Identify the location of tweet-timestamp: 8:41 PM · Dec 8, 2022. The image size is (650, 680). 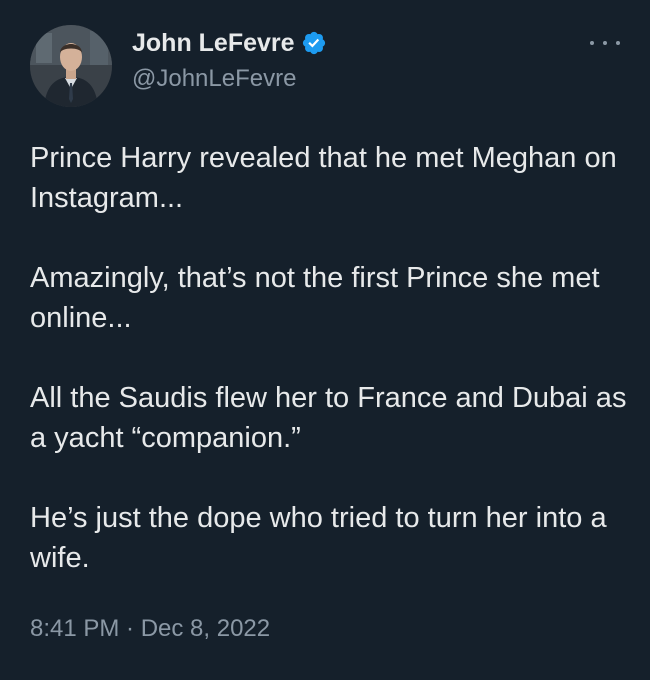
(150, 629).